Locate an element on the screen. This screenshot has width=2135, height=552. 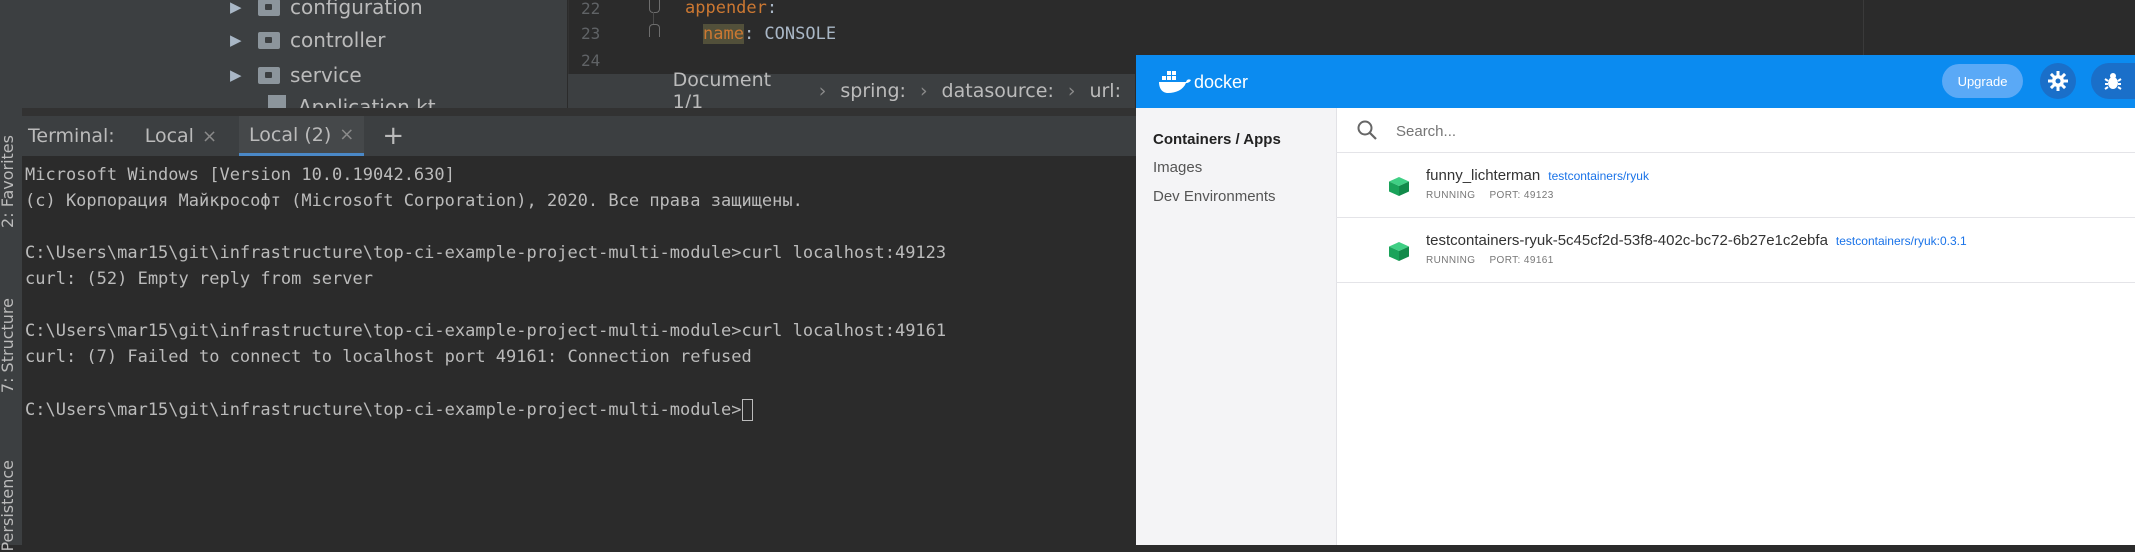
upgrade-button: Upgrade is located at coordinates (1982, 81).